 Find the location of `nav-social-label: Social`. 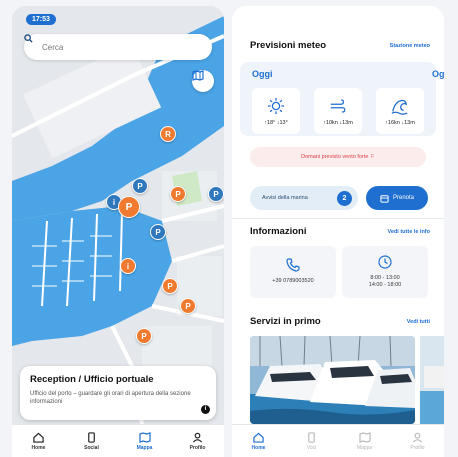

nav-social-label: Social is located at coordinates (91, 447).